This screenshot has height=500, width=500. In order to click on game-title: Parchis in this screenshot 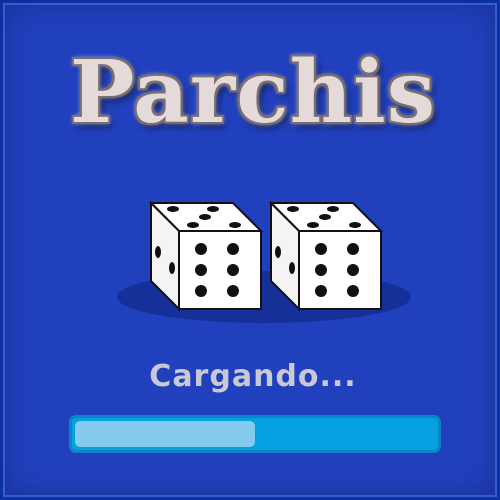, I will do `click(253, 92)`.